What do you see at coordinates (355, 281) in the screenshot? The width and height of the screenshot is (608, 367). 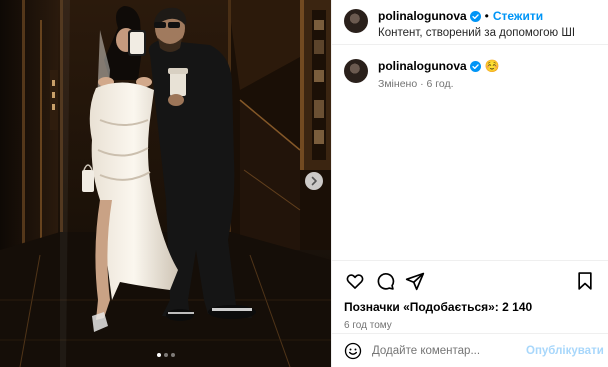 I see `heart-icon` at bounding box center [355, 281].